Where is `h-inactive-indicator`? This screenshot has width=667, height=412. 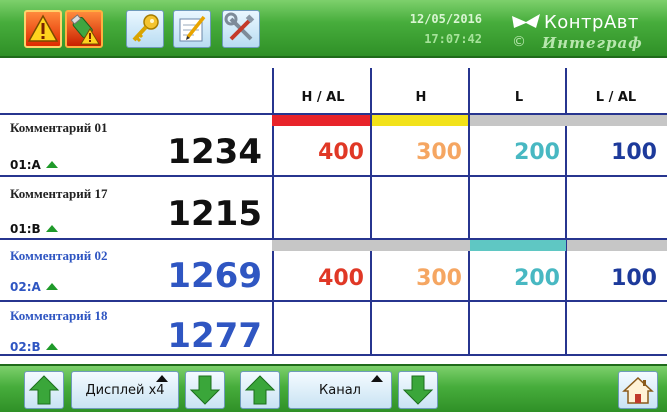 h-inactive-indicator is located at coordinates (371, 245).